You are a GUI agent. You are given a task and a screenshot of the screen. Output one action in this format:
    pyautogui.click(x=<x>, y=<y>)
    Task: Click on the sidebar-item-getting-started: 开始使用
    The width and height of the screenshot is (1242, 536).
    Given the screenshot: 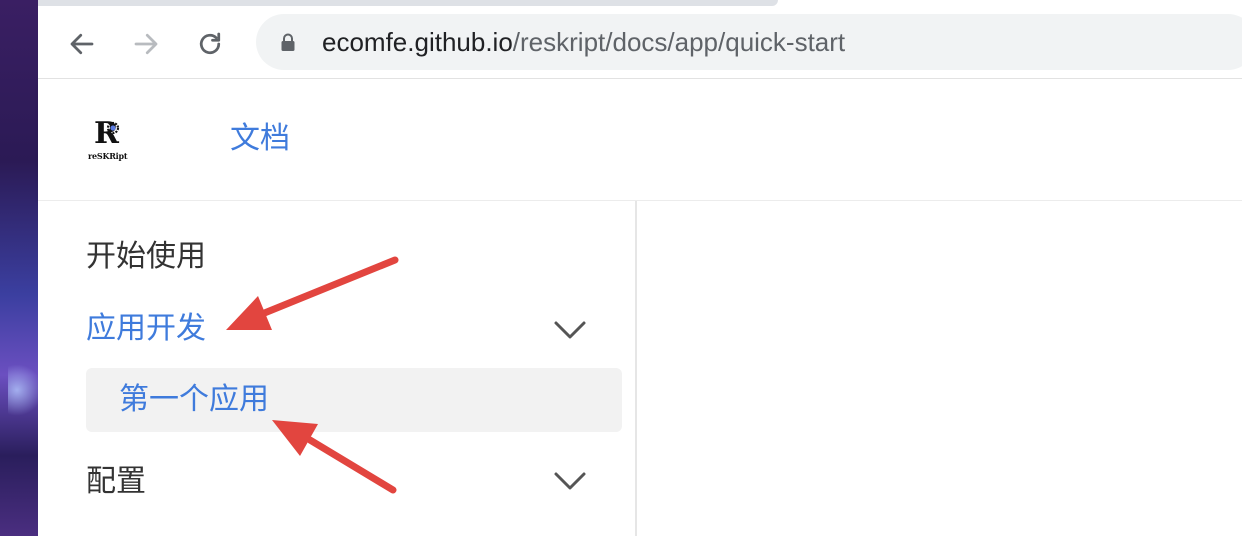 What is the action you would take?
    pyautogui.click(x=146, y=257)
    